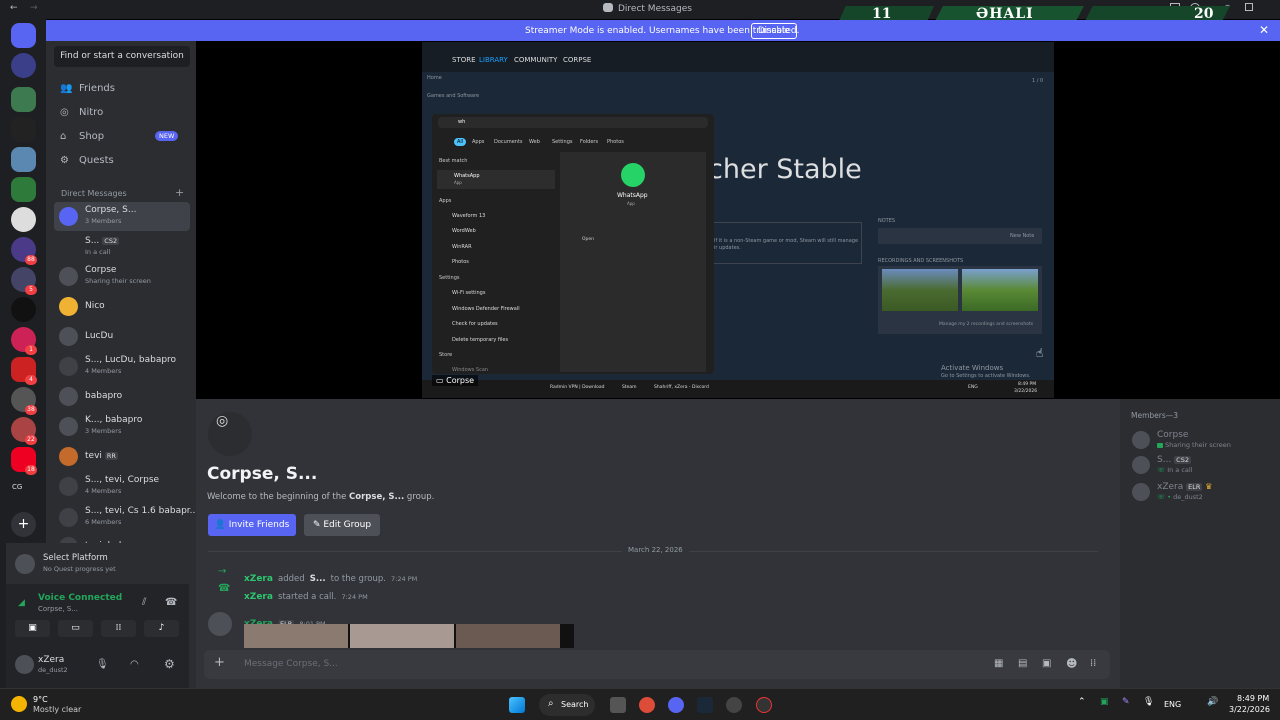 Image resolution: width=1280 pixels, height=720 pixels. What do you see at coordinates (118, 628) in the screenshot?
I see `activities-button: ⁞⁞` at bounding box center [118, 628].